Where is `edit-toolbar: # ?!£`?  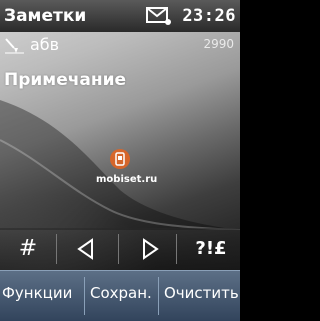
edit-toolbar: # ?!£ is located at coordinates (120, 249).